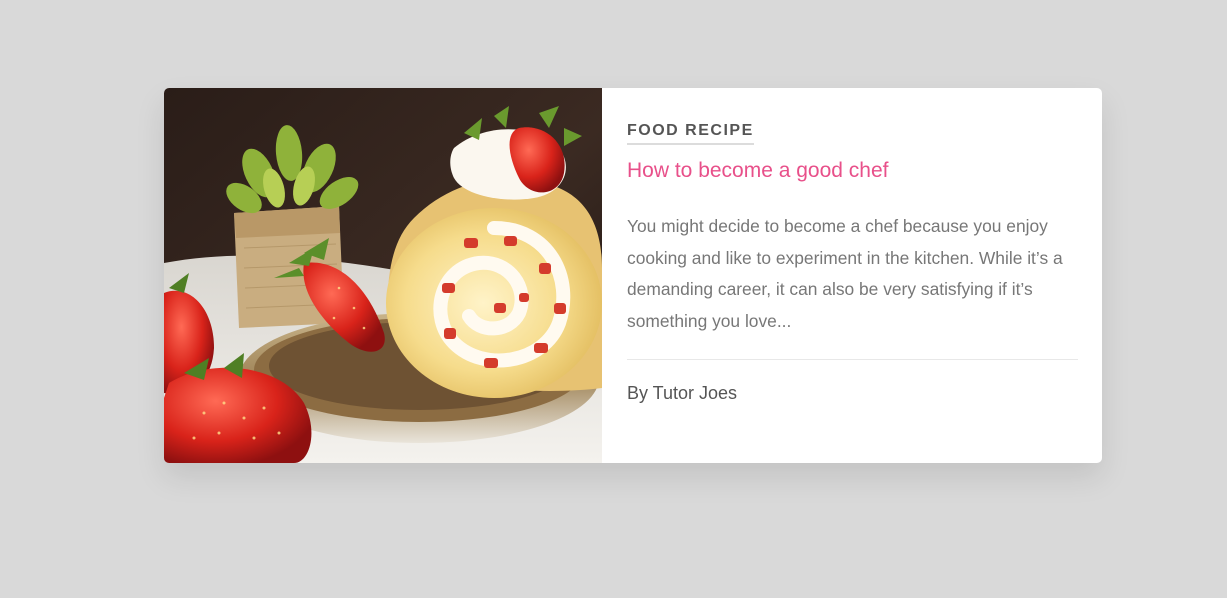 This screenshot has width=1227, height=598. I want to click on divider, so click(852, 359).